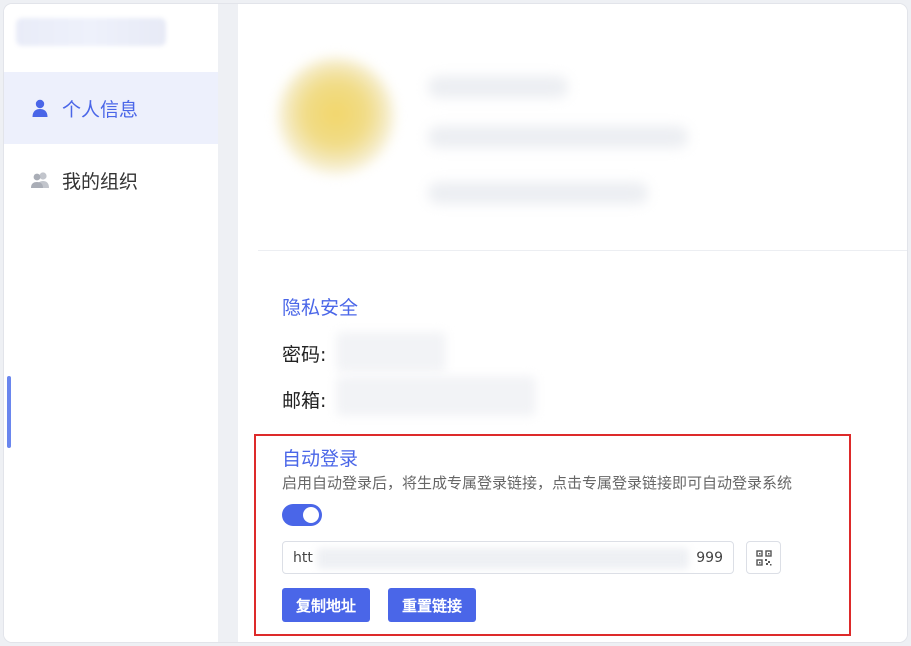  I want to click on sidebar-item-organization: 我的组织, so click(111, 180).